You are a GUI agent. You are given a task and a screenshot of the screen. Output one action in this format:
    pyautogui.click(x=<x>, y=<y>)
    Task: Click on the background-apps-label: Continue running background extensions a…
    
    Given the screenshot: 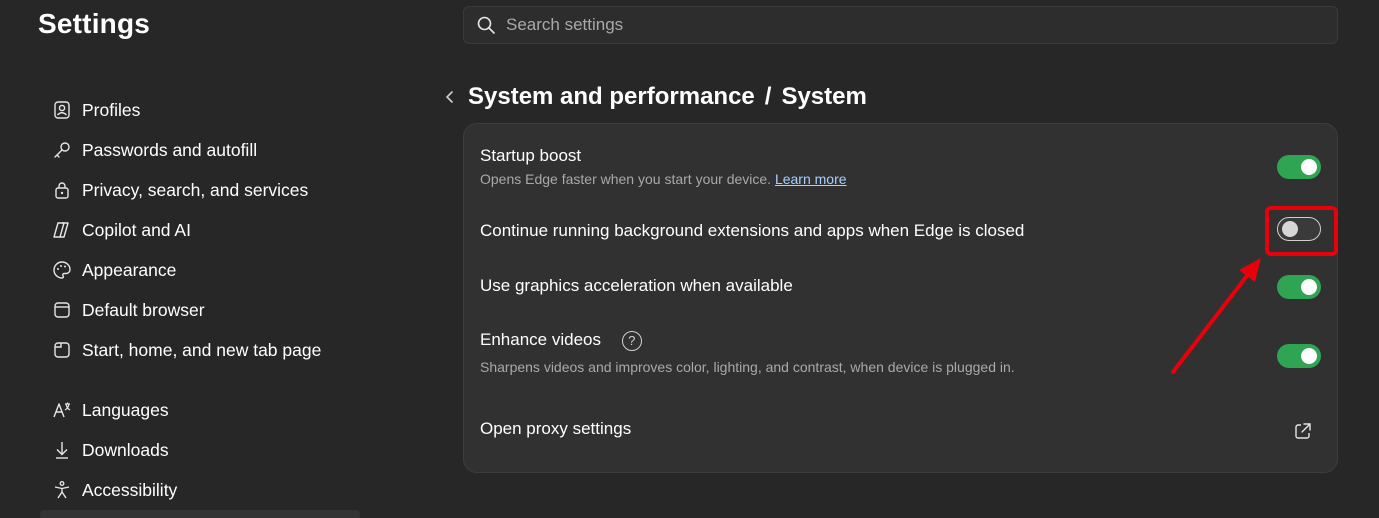 What is the action you would take?
    pyautogui.click(x=752, y=230)
    